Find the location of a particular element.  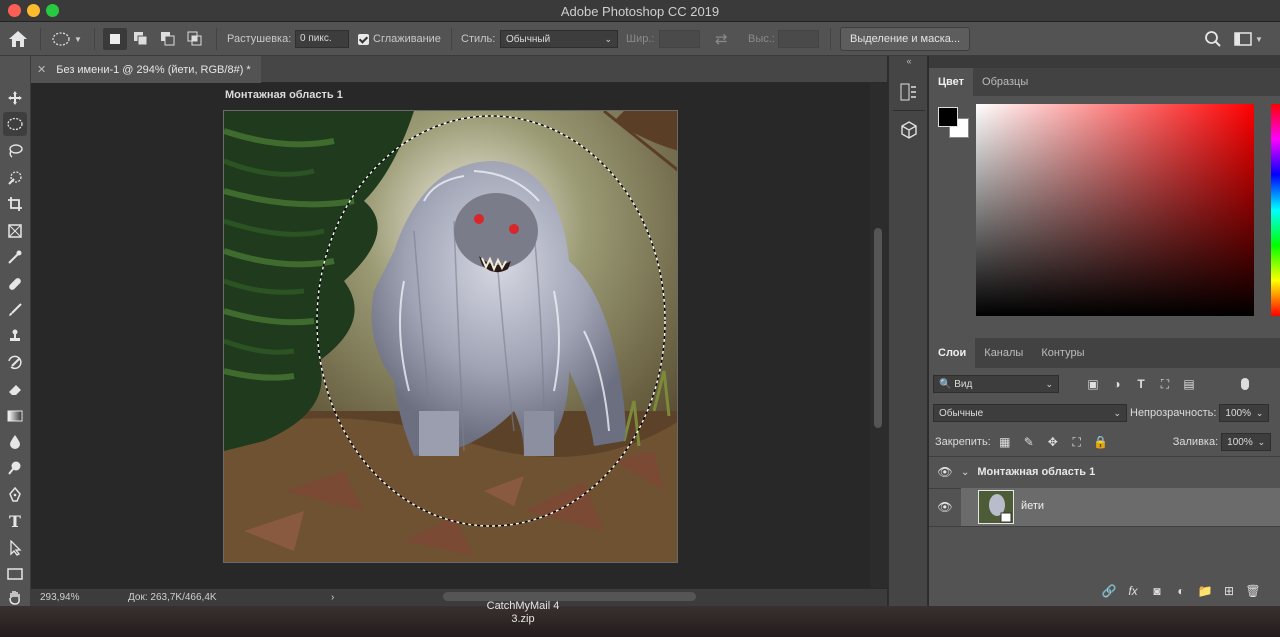

fill-input: 100% ⌄ is located at coordinates (1246, 442).